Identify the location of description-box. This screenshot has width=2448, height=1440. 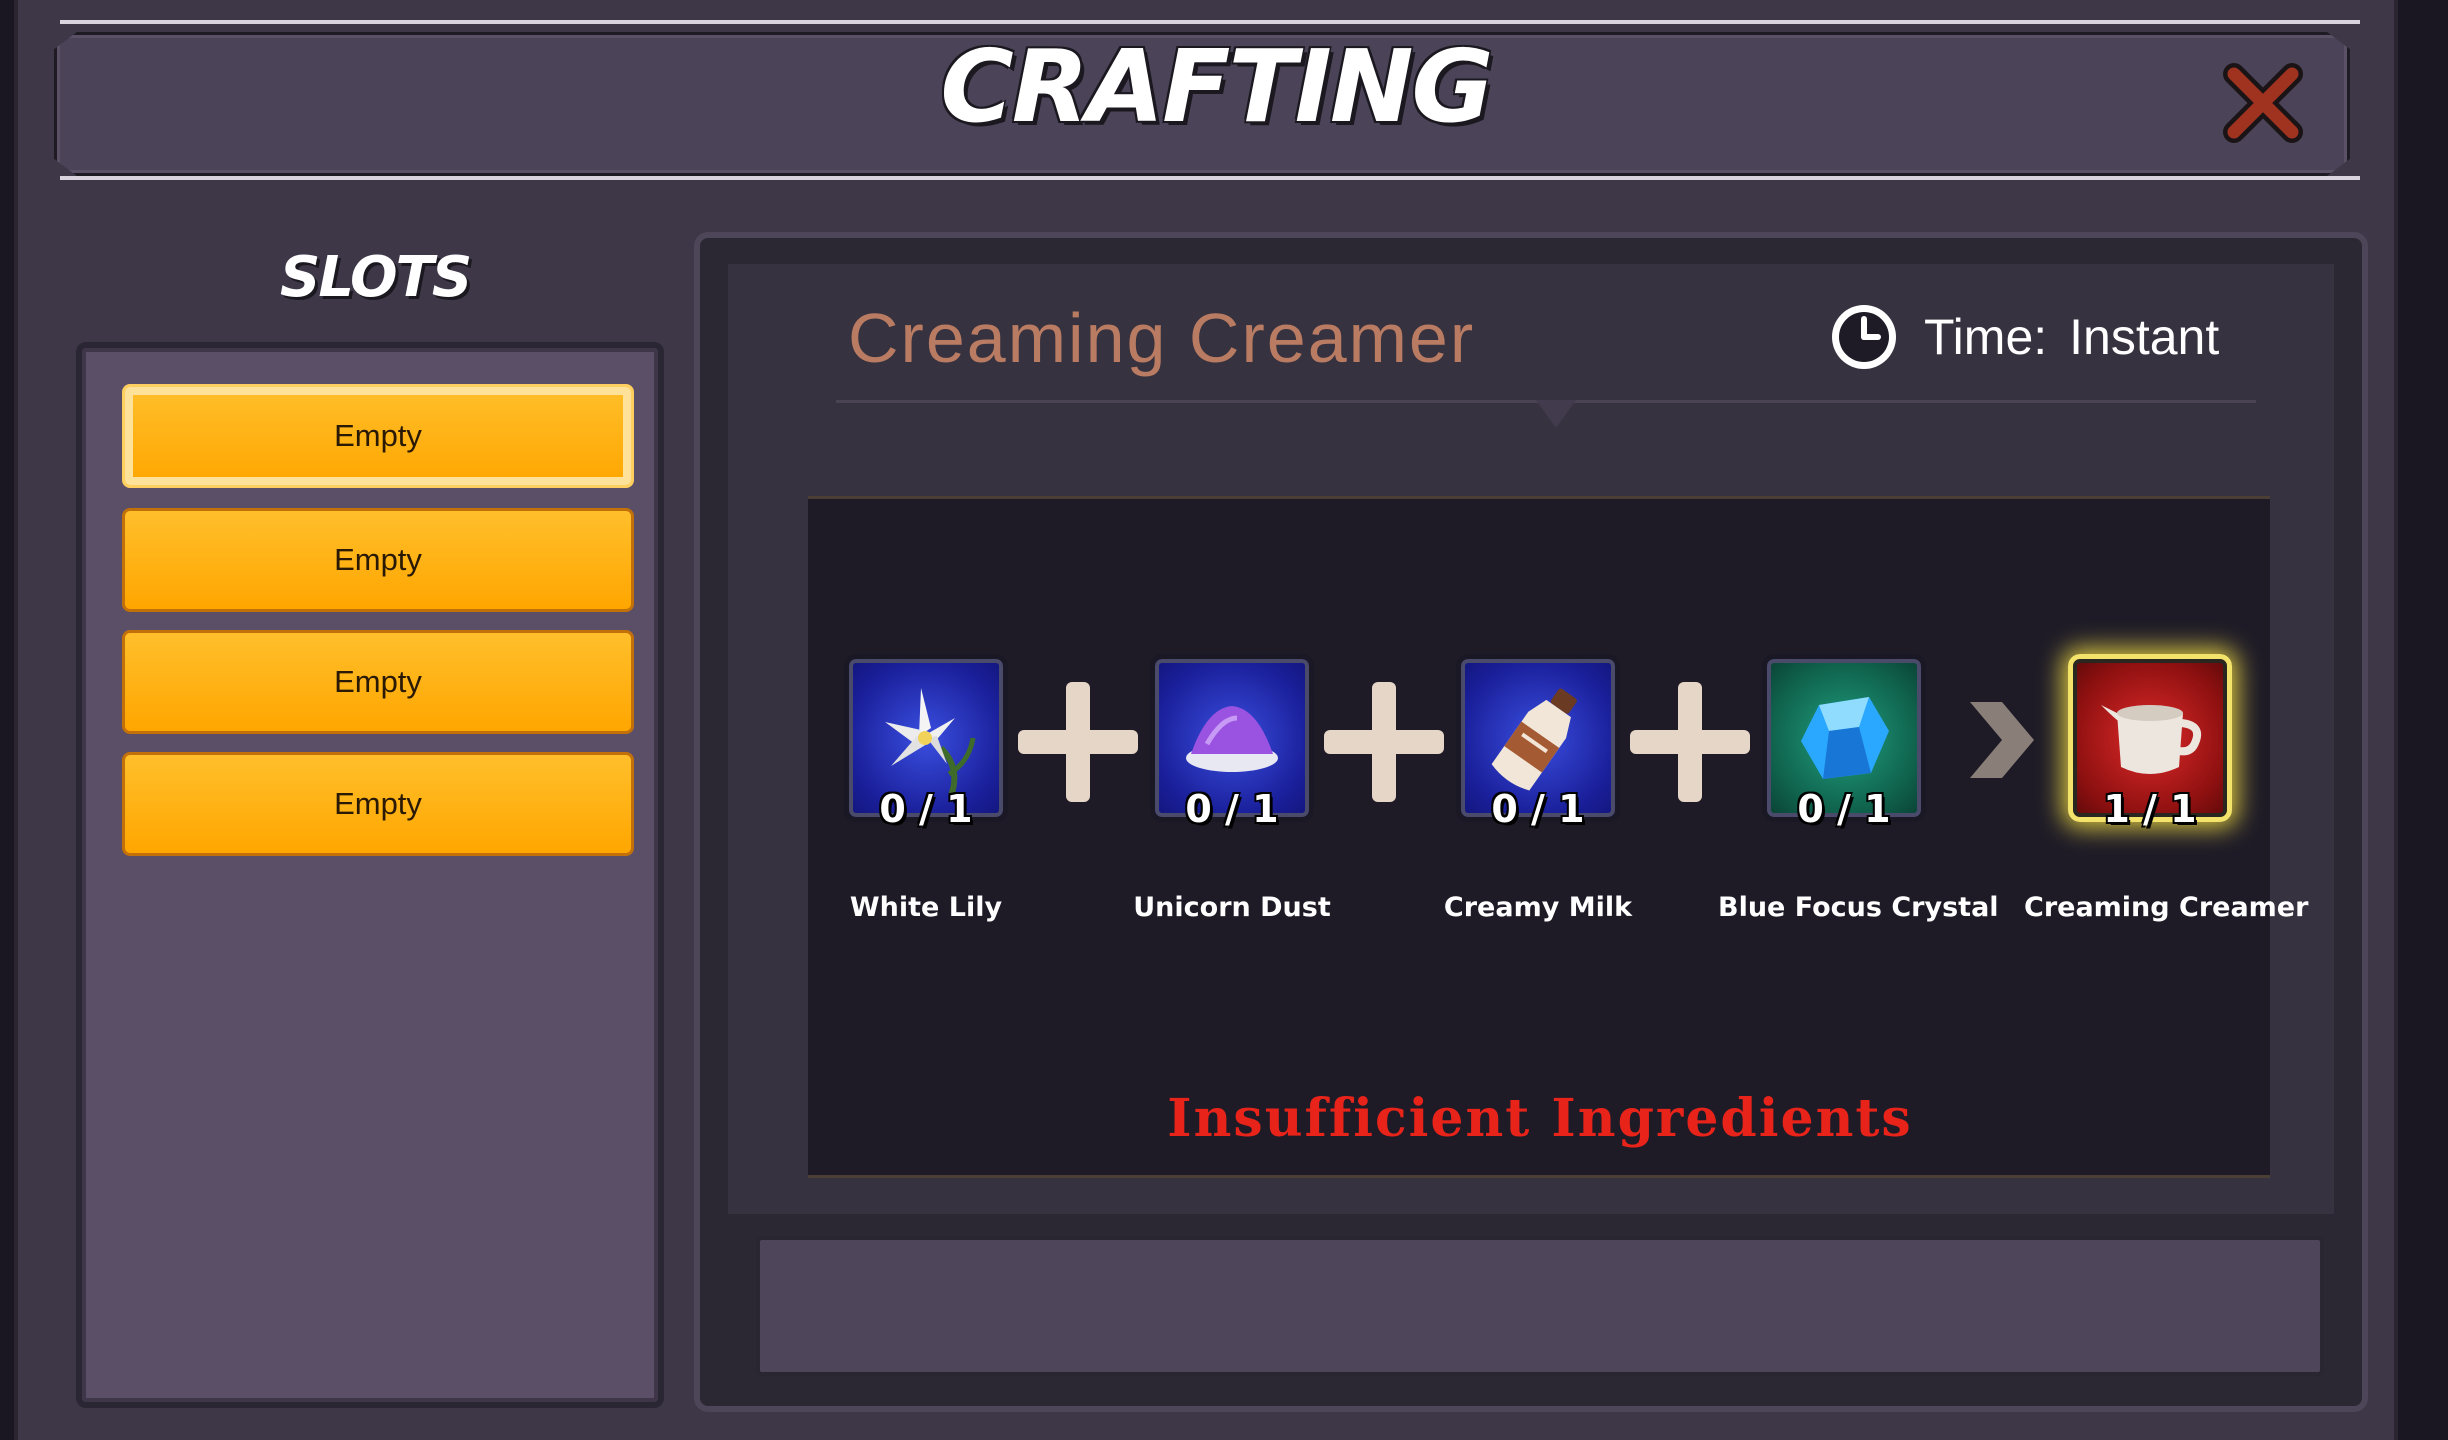
(1540, 1306).